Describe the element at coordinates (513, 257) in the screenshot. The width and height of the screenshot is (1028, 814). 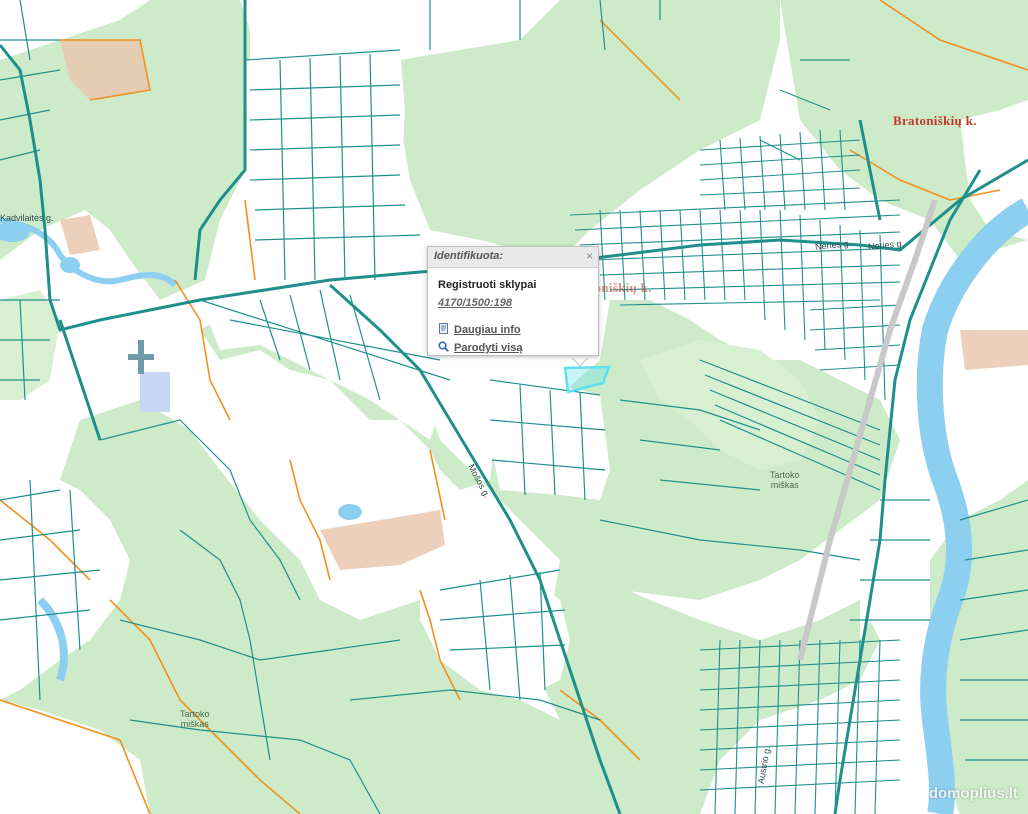
I see `popup-header: Identifikuota: ×` at that location.